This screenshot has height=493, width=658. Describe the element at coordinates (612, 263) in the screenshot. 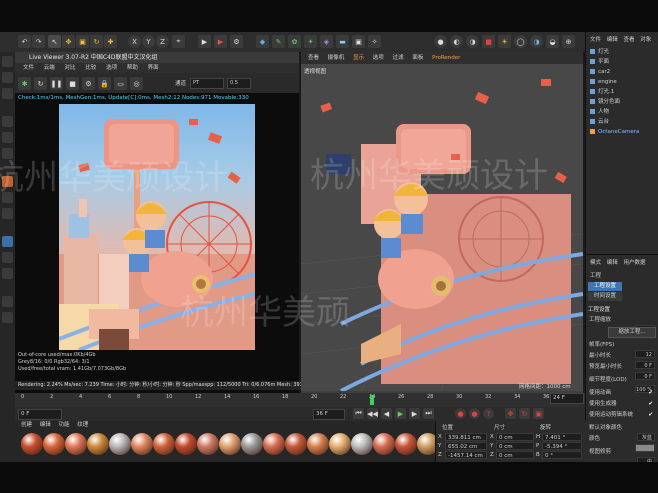

I see `attr-menu-edit: 编辑` at that location.